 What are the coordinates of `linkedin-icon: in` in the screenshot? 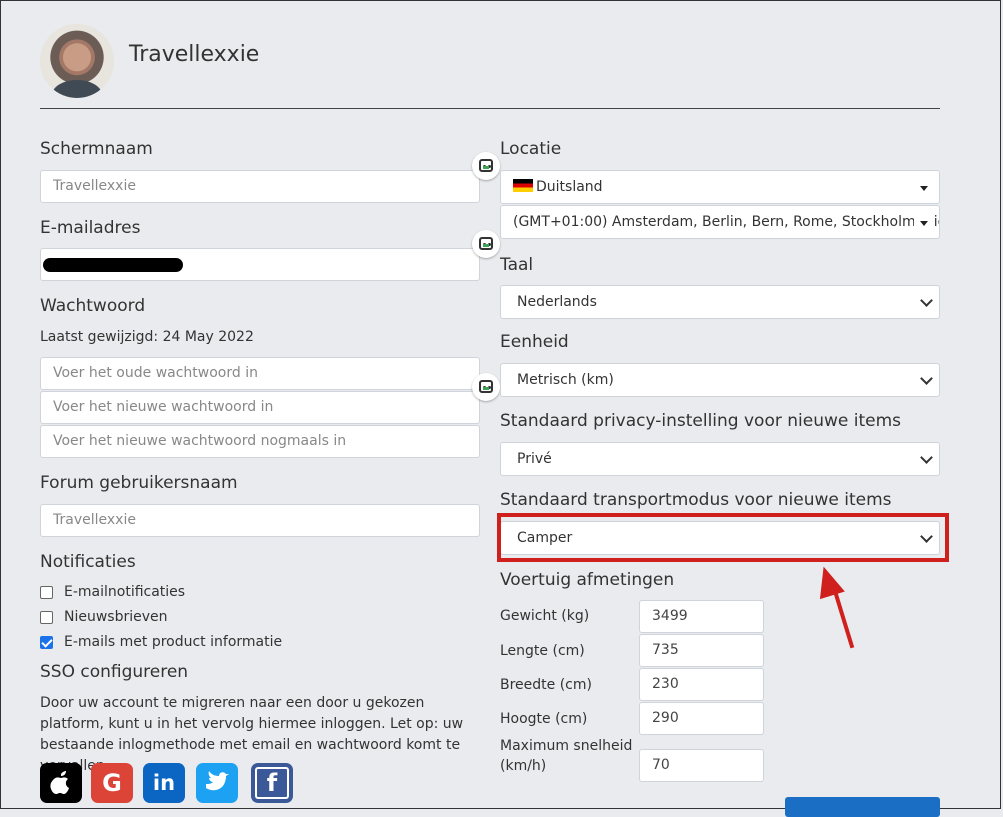 It's located at (164, 783).